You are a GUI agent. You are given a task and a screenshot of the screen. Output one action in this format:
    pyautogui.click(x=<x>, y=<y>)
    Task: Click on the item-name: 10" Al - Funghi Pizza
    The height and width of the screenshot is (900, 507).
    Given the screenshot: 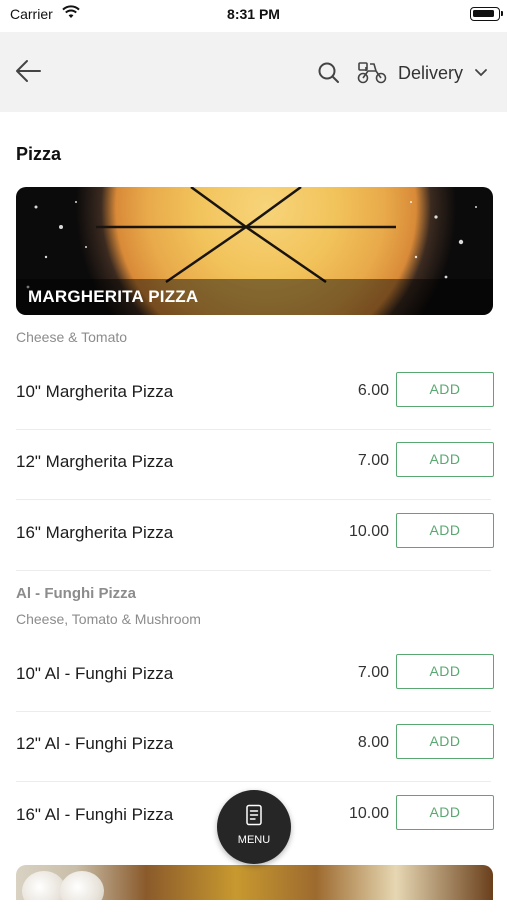 What is the action you would take?
    pyautogui.click(x=95, y=673)
    